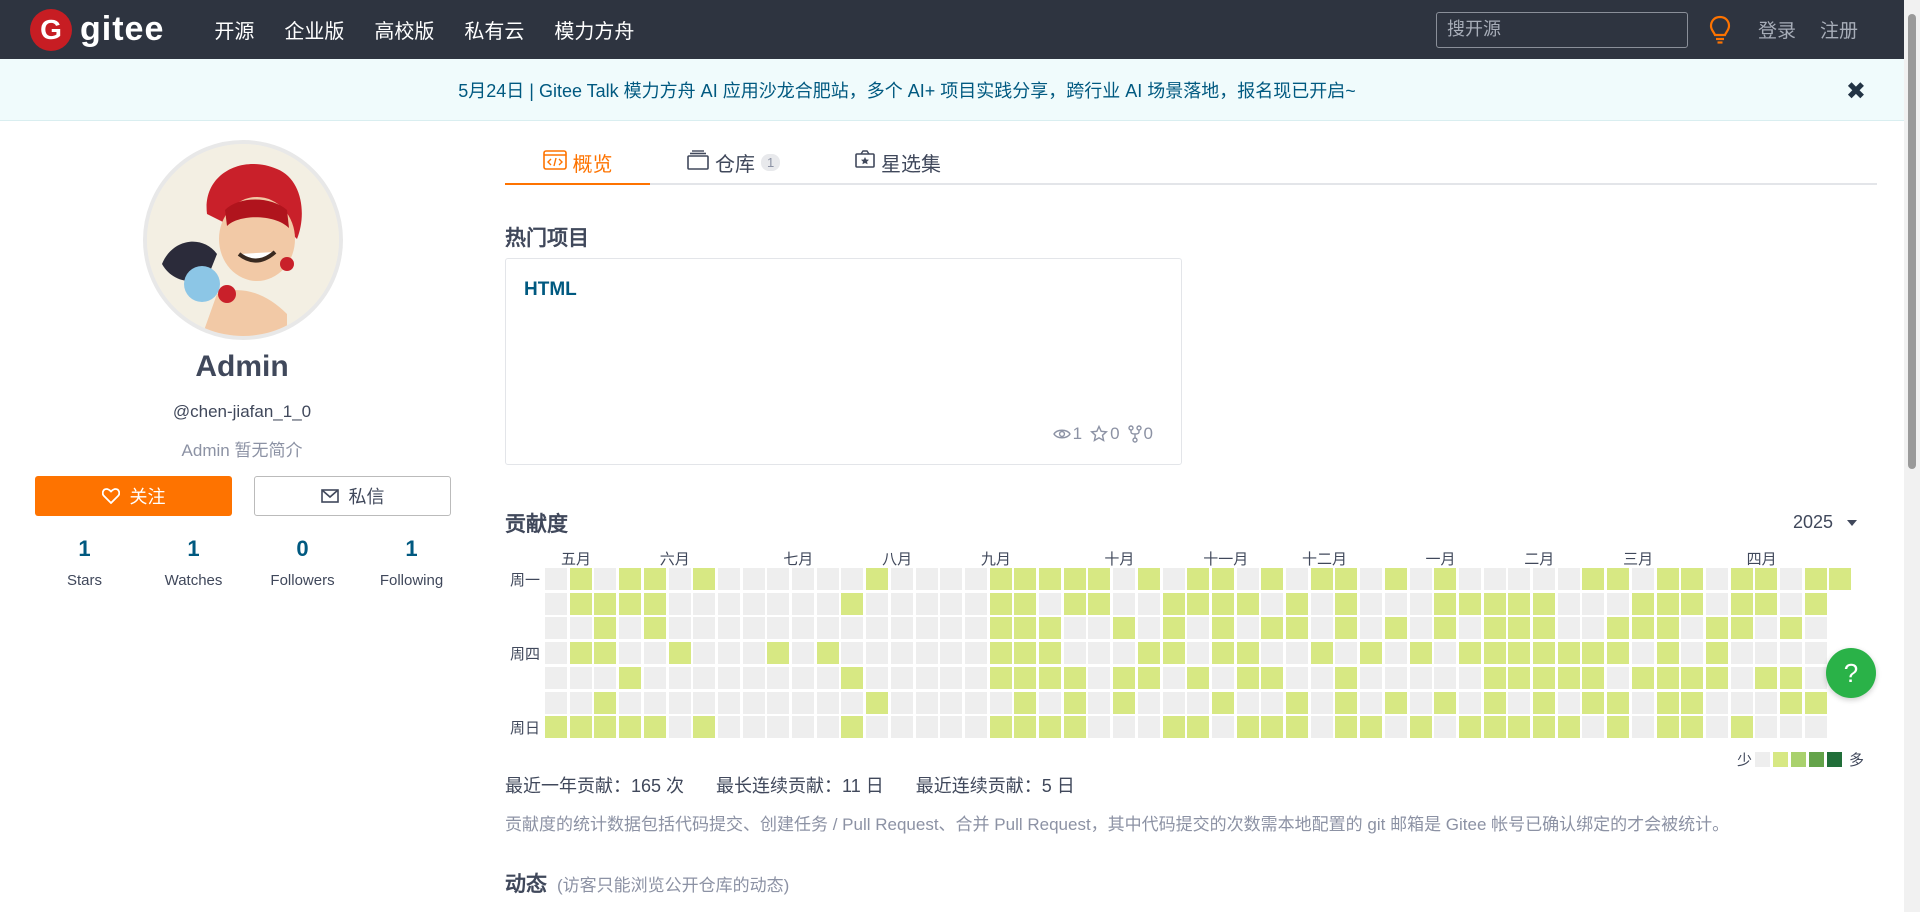 The image size is (1920, 912). What do you see at coordinates (898, 163) in the screenshot?
I see `tab-star-collections: 星选集` at bounding box center [898, 163].